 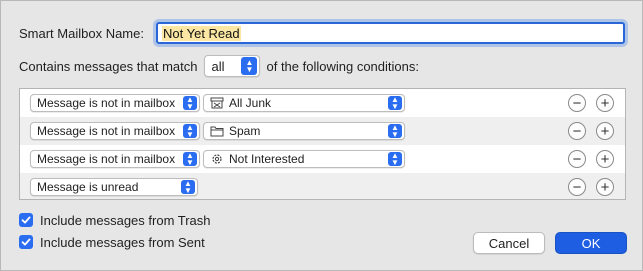 What do you see at coordinates (122, 242) in the screenshot?
I see `include-sent-label: Include messages from Sent` at bounding box center [122, 242].